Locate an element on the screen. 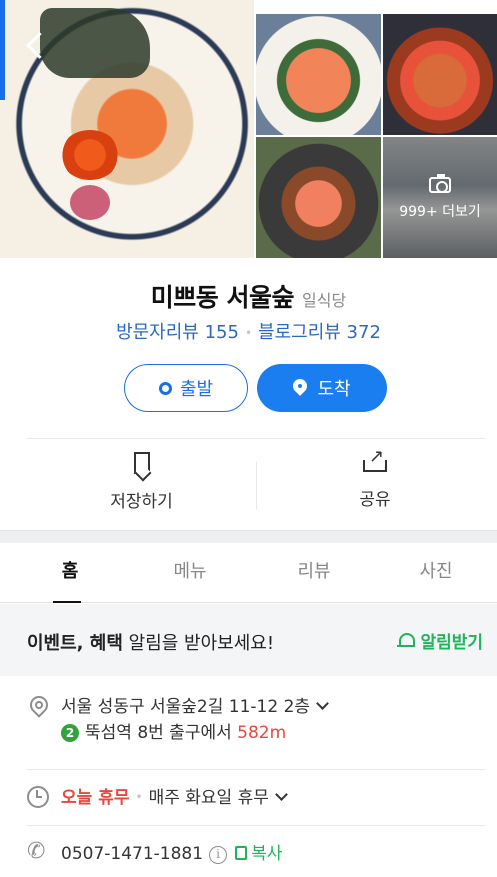  clock-icon is located at coordinates (38, 797).